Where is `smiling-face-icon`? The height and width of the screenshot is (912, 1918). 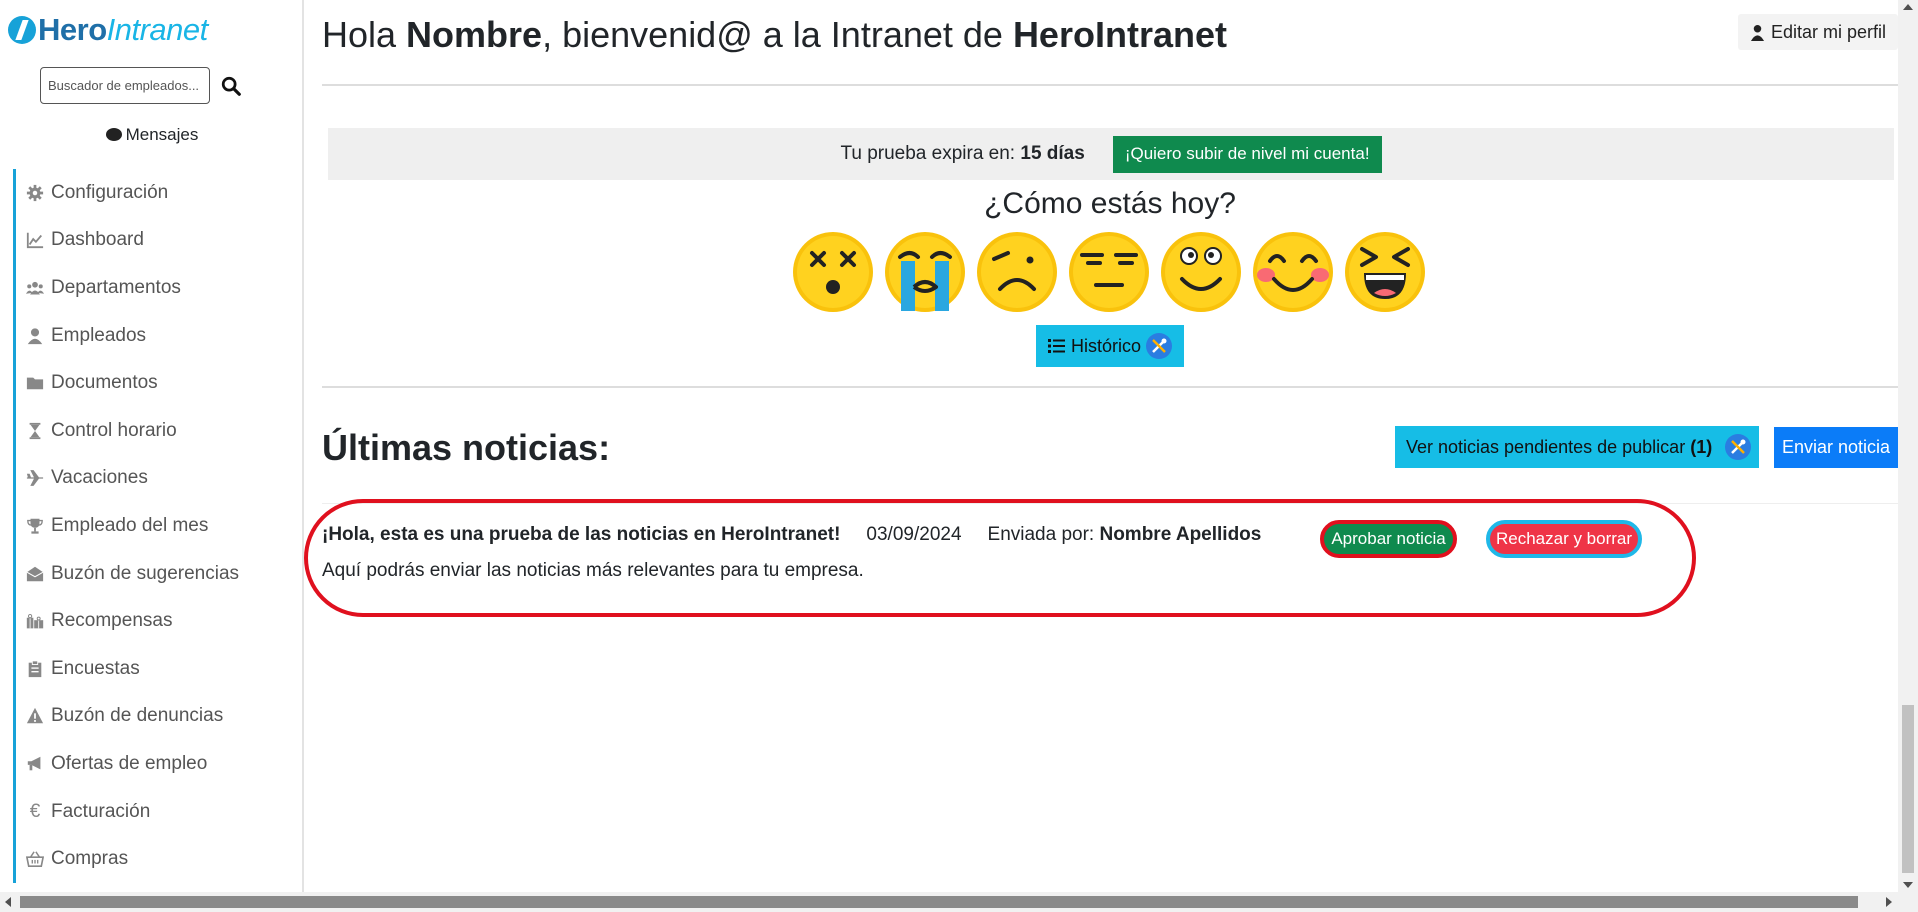
smiling-face-icon is located at coordinates (1201, 272).